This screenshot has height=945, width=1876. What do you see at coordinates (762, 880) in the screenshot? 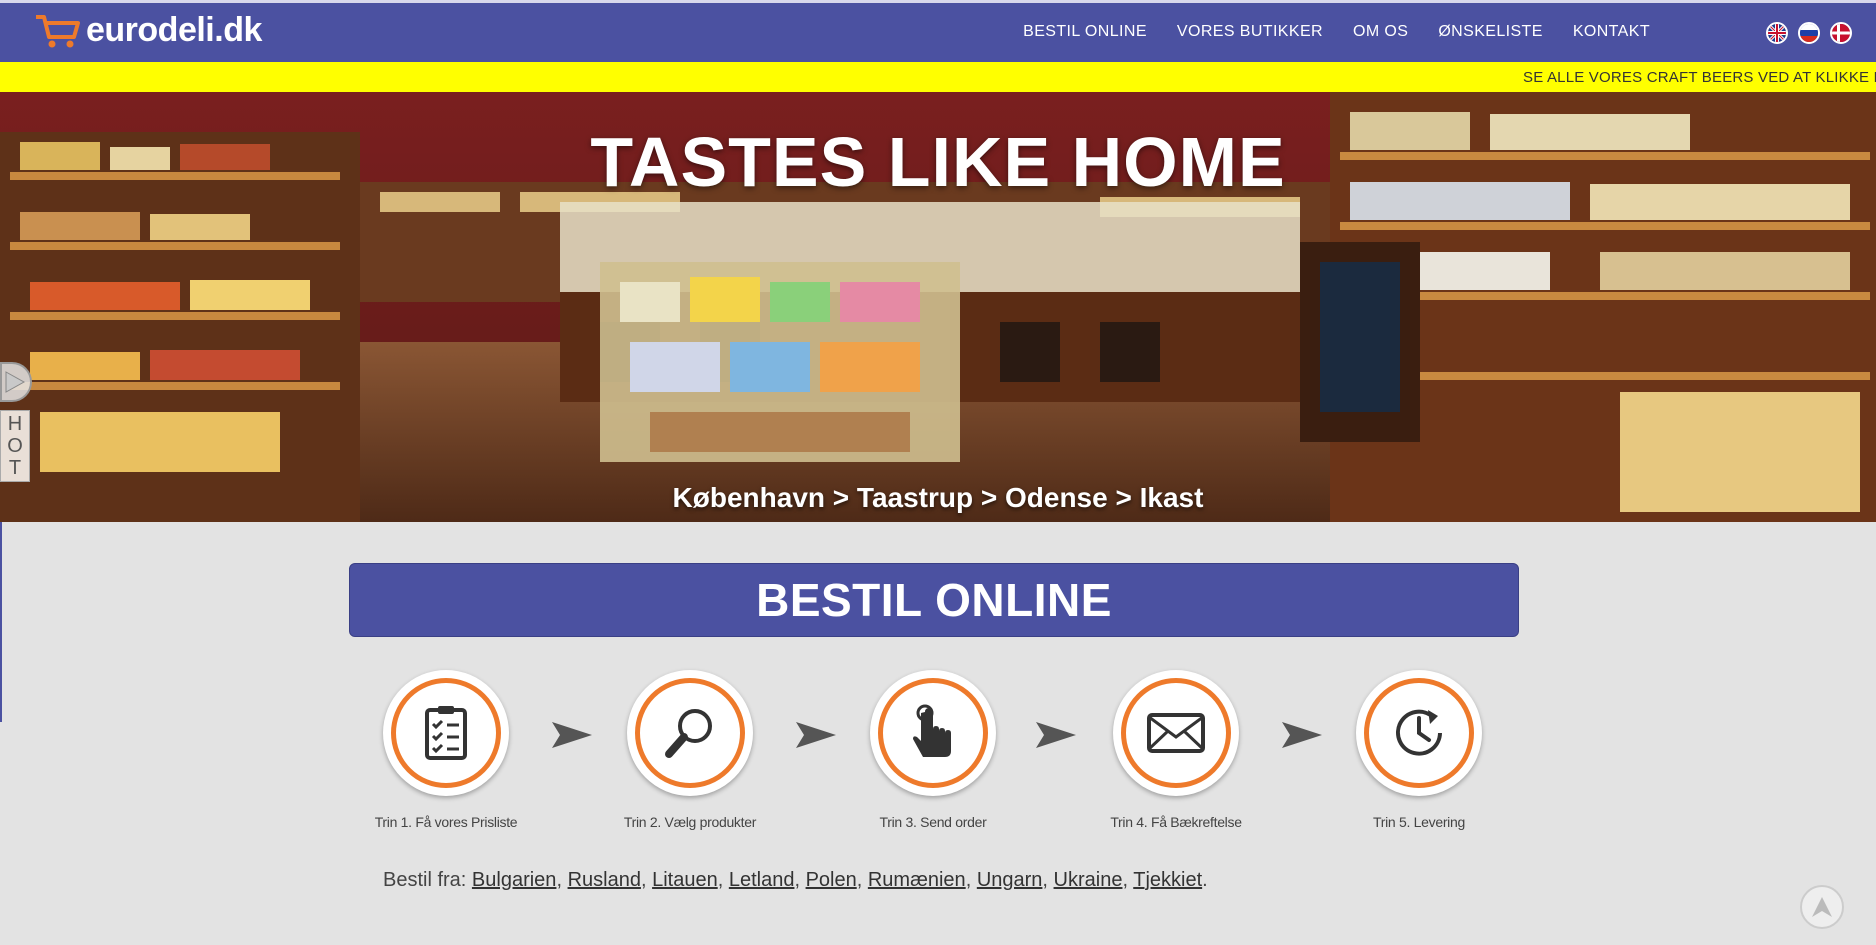
I see `country-link-letland: Letland` at bounding box center [762, 880].